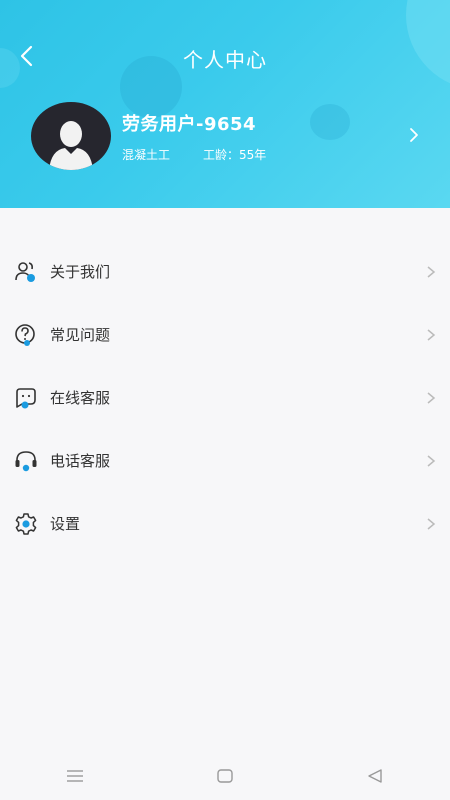 This screenshot has height=800, width=450. Describe the element at coordinates (225, 334) in the screenshot. I see `menu-item-faq: 常见问题` at that location.